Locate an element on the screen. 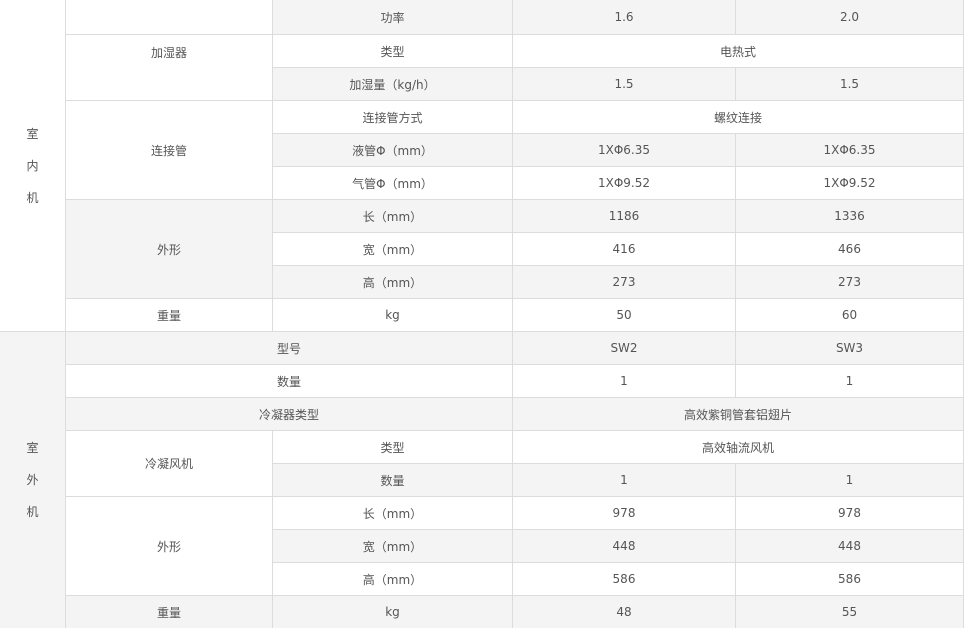  humidifier-type-label: 类型 is located at coordinates (393, 51).